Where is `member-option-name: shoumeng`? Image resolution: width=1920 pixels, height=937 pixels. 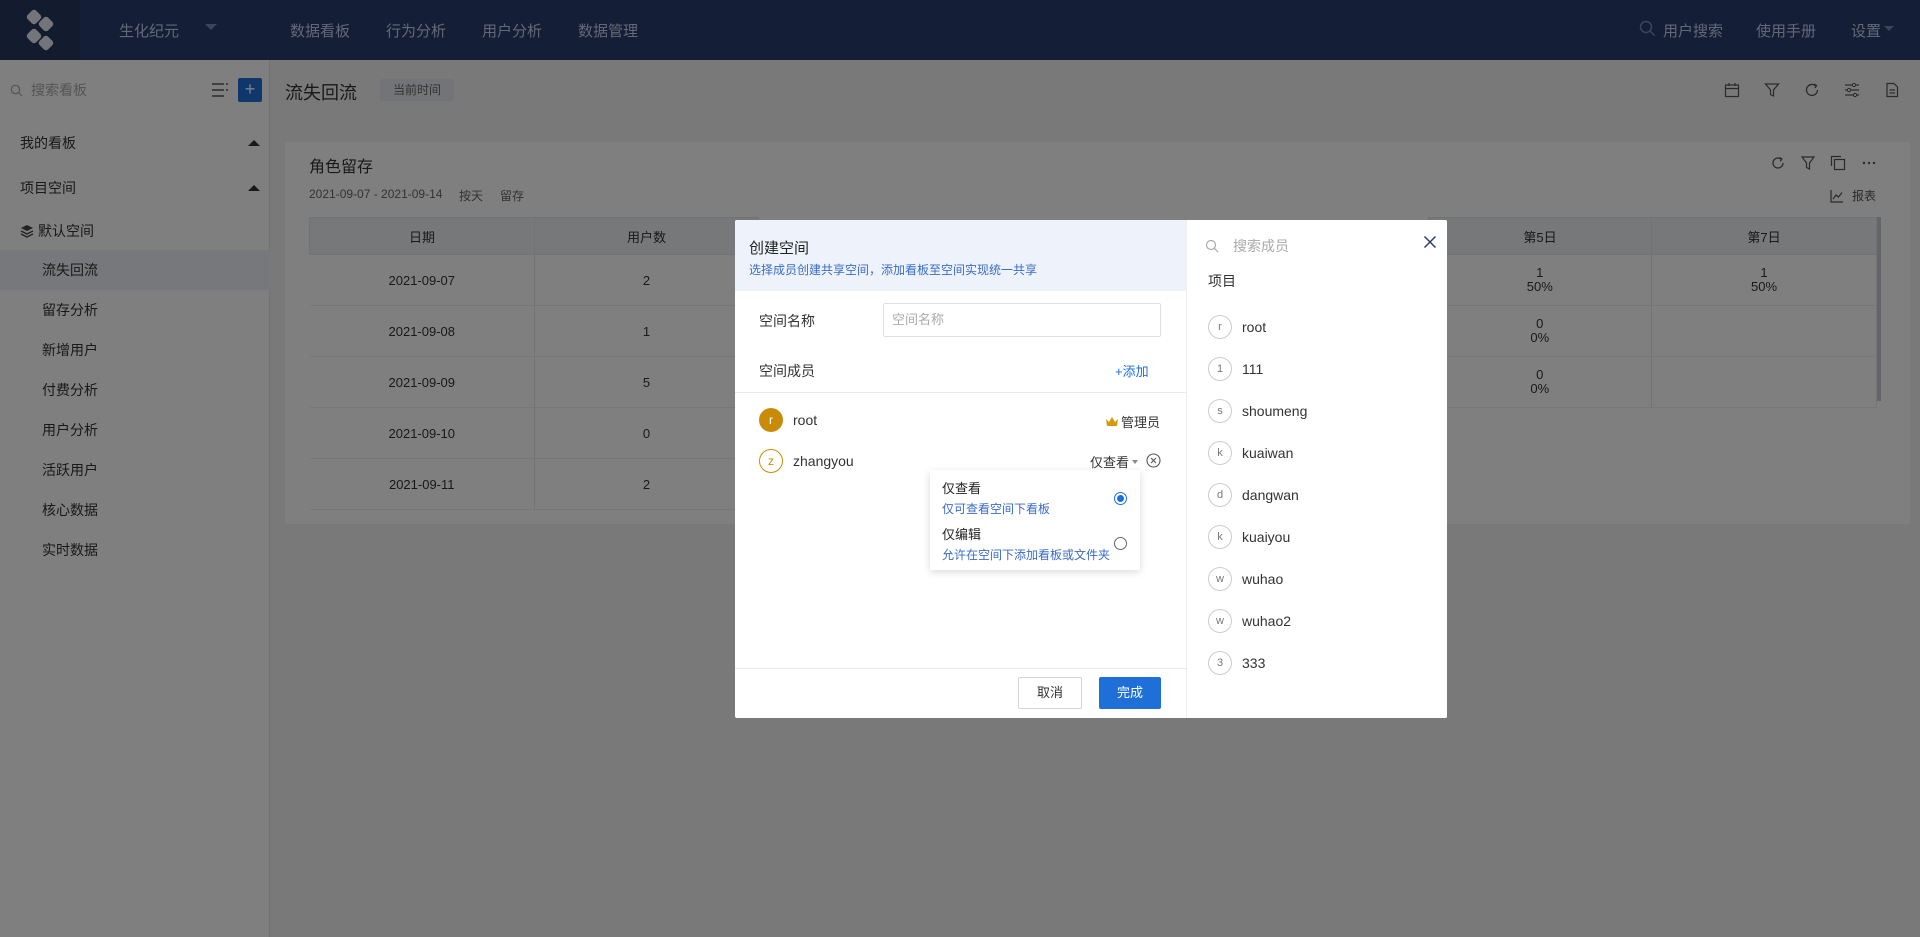 member-option-name: shoumeng is located at coordinates (1275, 411).